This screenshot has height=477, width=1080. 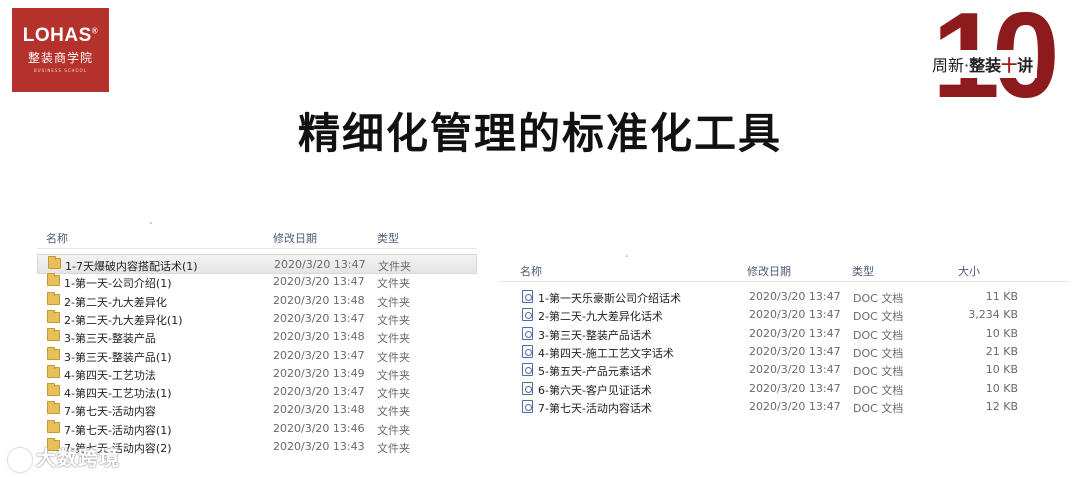 I want to click on document-row: 7-第七天-活动内容话术 2020/3/20 13:47 DOC 文档 12 KB, so click(x=784, y=406).